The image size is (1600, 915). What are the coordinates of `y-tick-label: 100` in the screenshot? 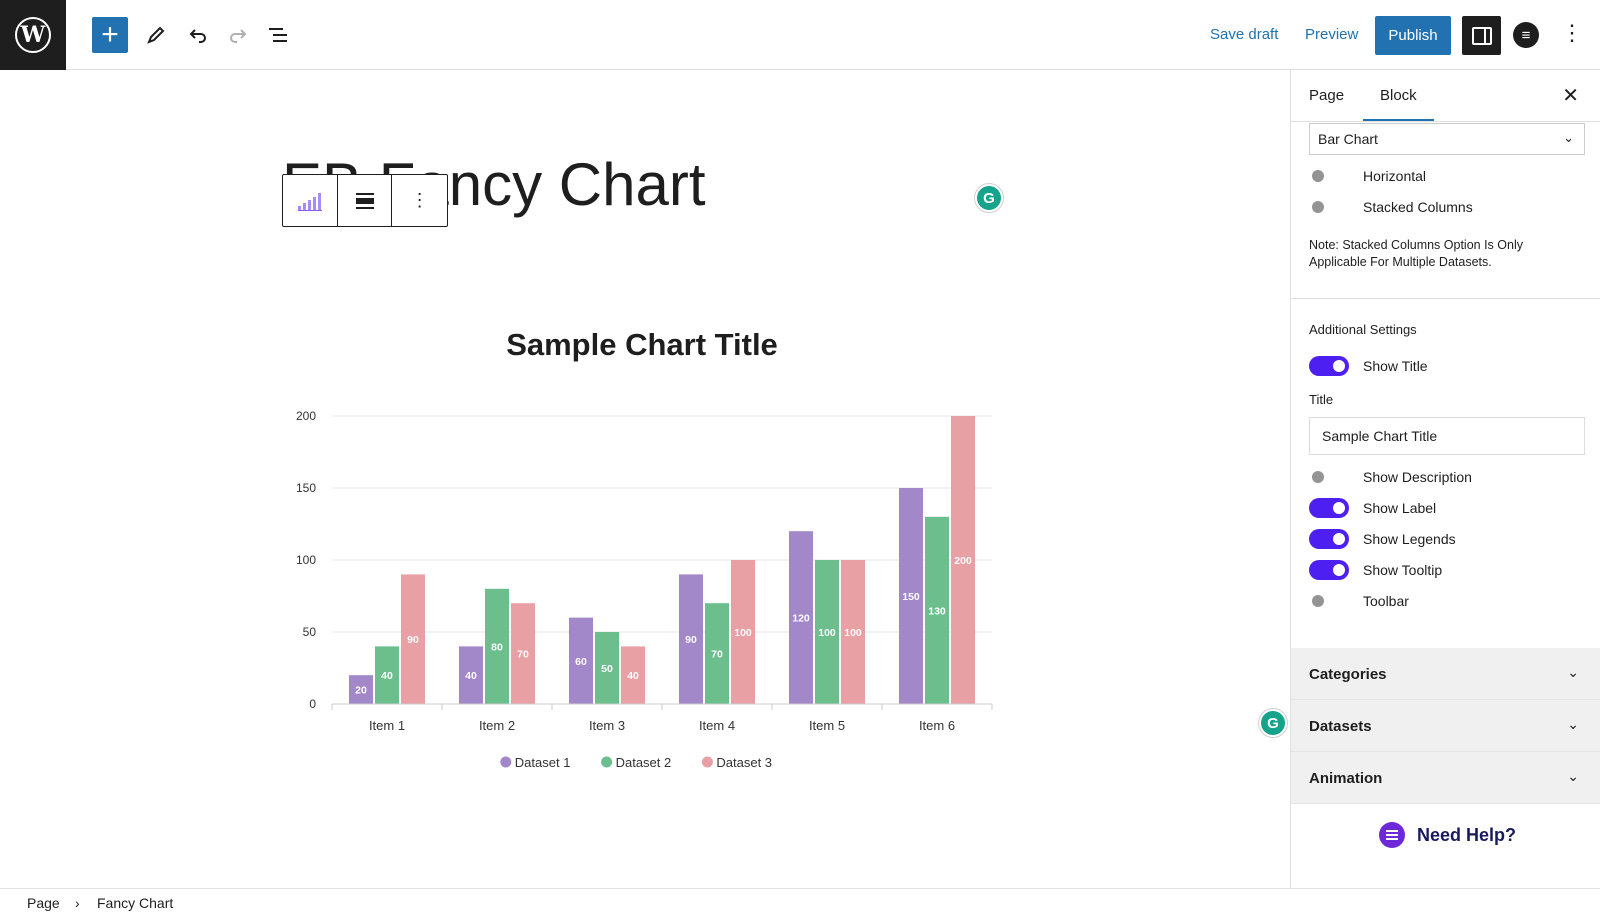 It's located at (306, 560).